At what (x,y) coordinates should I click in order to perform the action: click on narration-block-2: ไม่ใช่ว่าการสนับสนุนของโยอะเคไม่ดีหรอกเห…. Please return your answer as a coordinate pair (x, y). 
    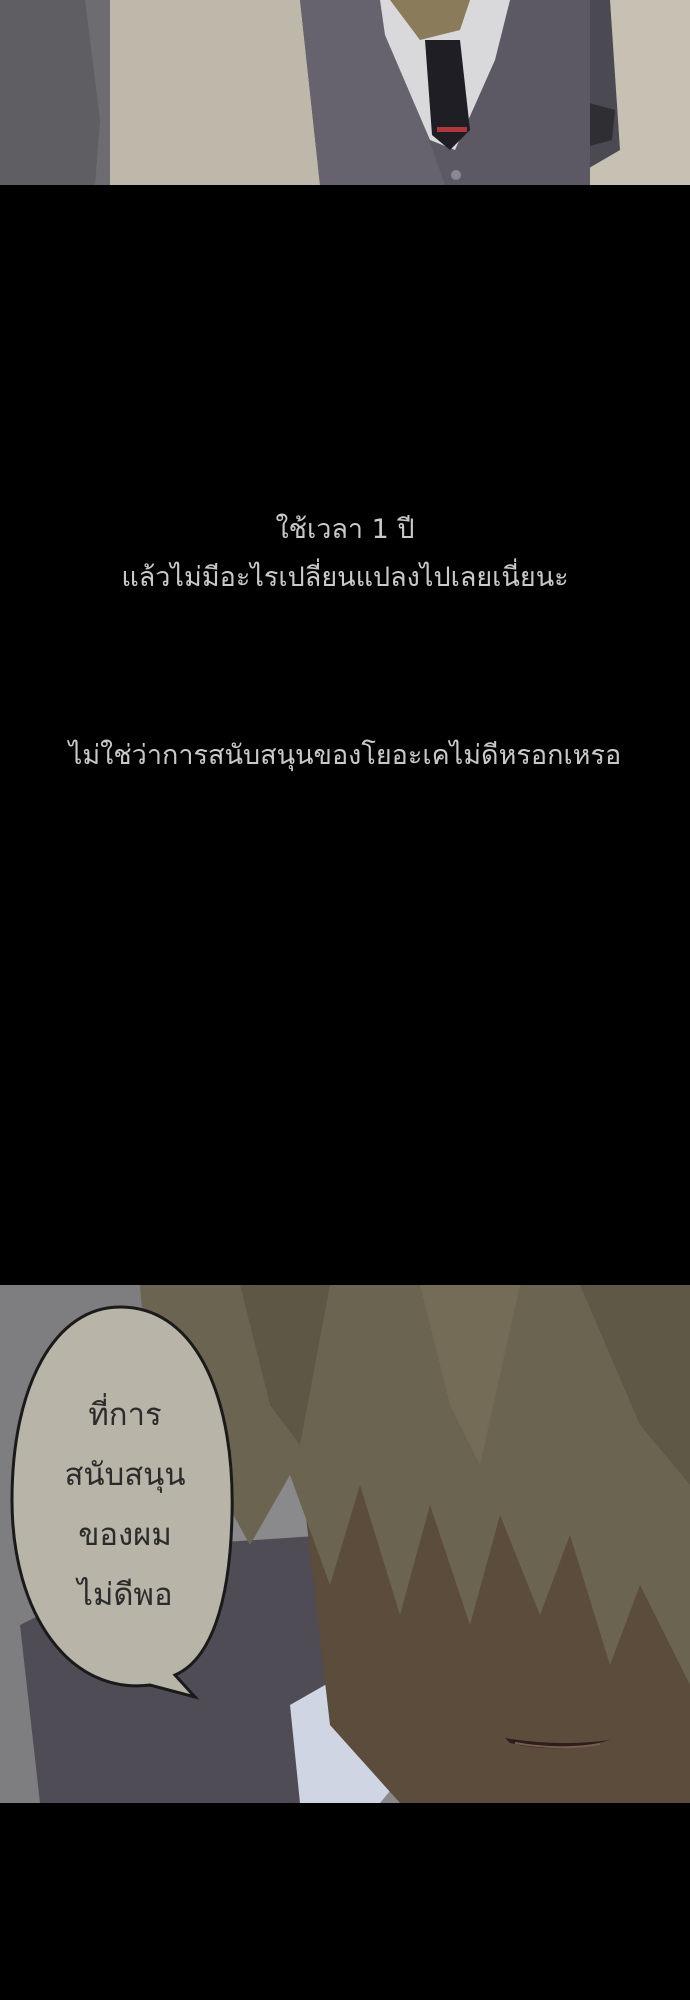
    Looking at the image, I should click on (345, 756).